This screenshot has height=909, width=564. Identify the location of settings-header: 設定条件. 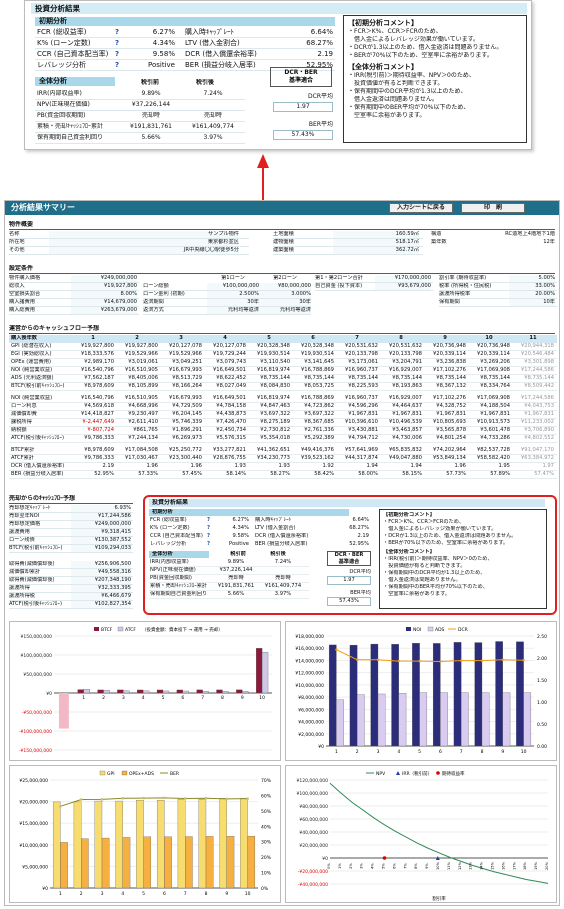
(282, 269).